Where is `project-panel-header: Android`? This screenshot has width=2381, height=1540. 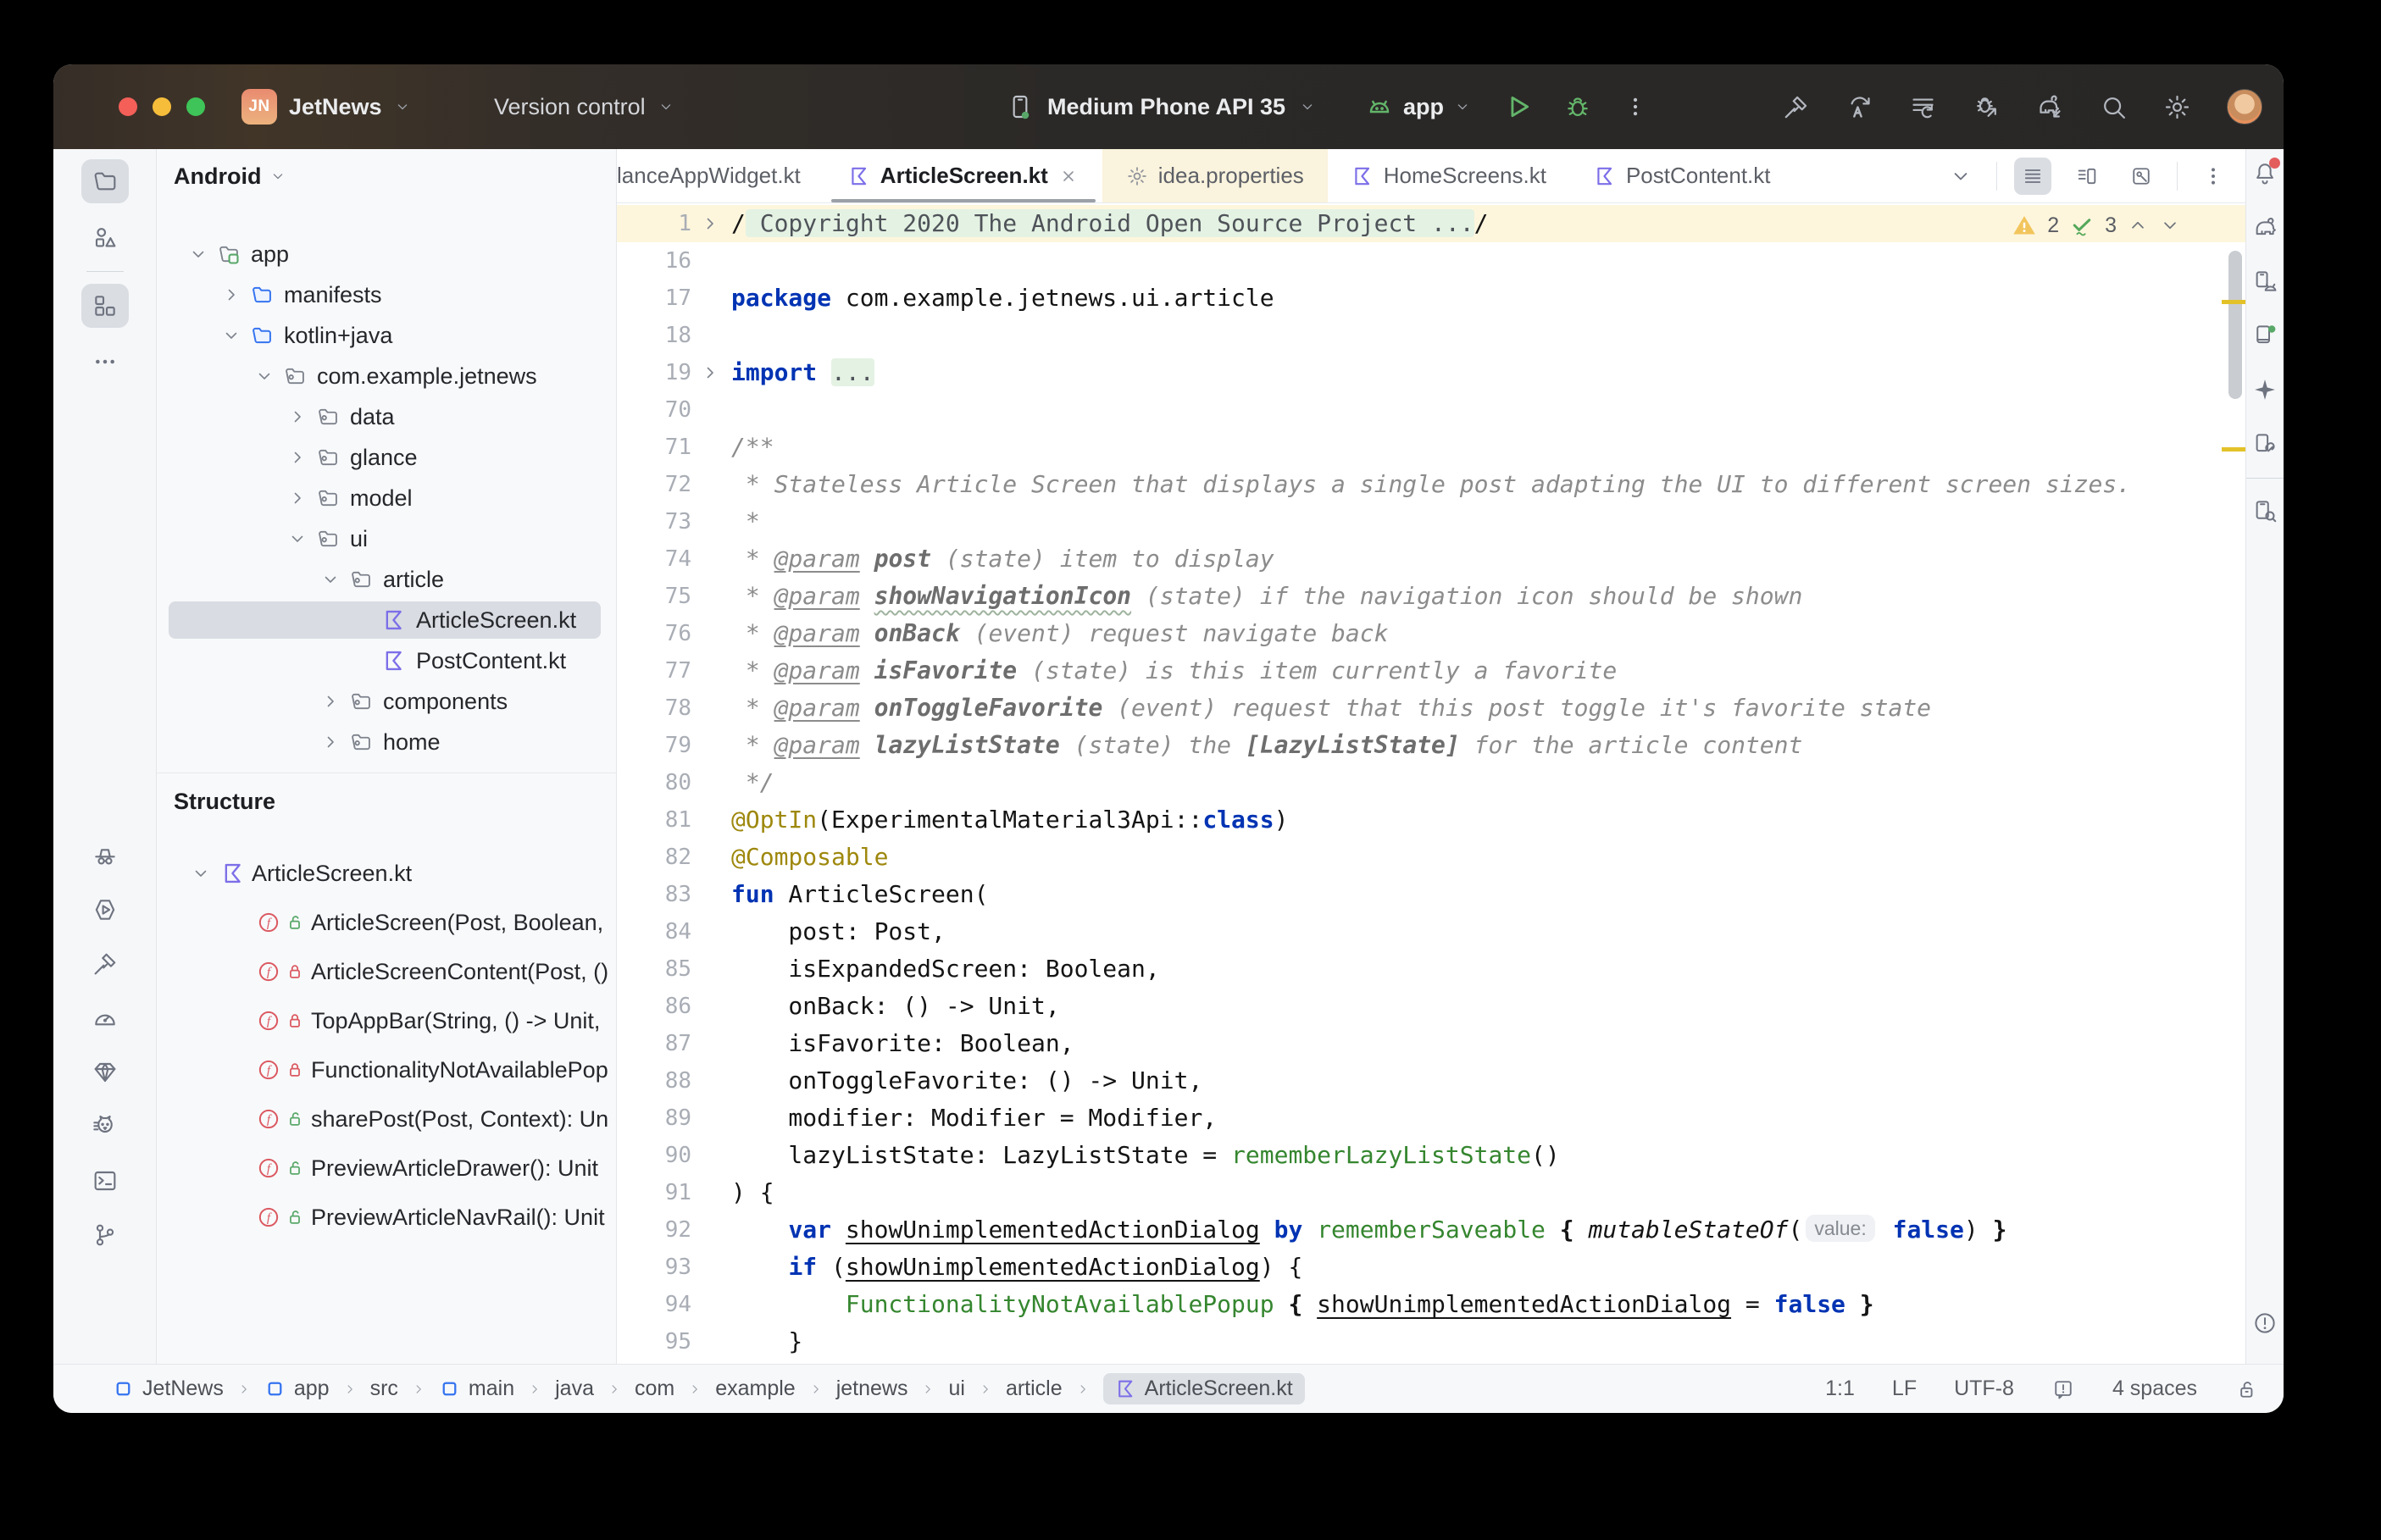
project-panel-header: Android is located at coordinates (387, 176).